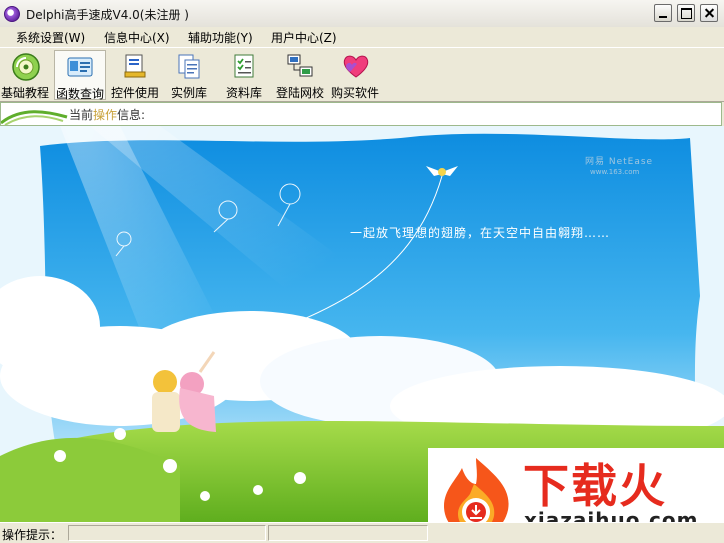 This screenshot has width=724, height=543. What do you see at coordinates (362, 14) in the screenshot?
I see `title-bar: Delphi高手速成V4.0(未注册 )` at bounding box center [362, 14].